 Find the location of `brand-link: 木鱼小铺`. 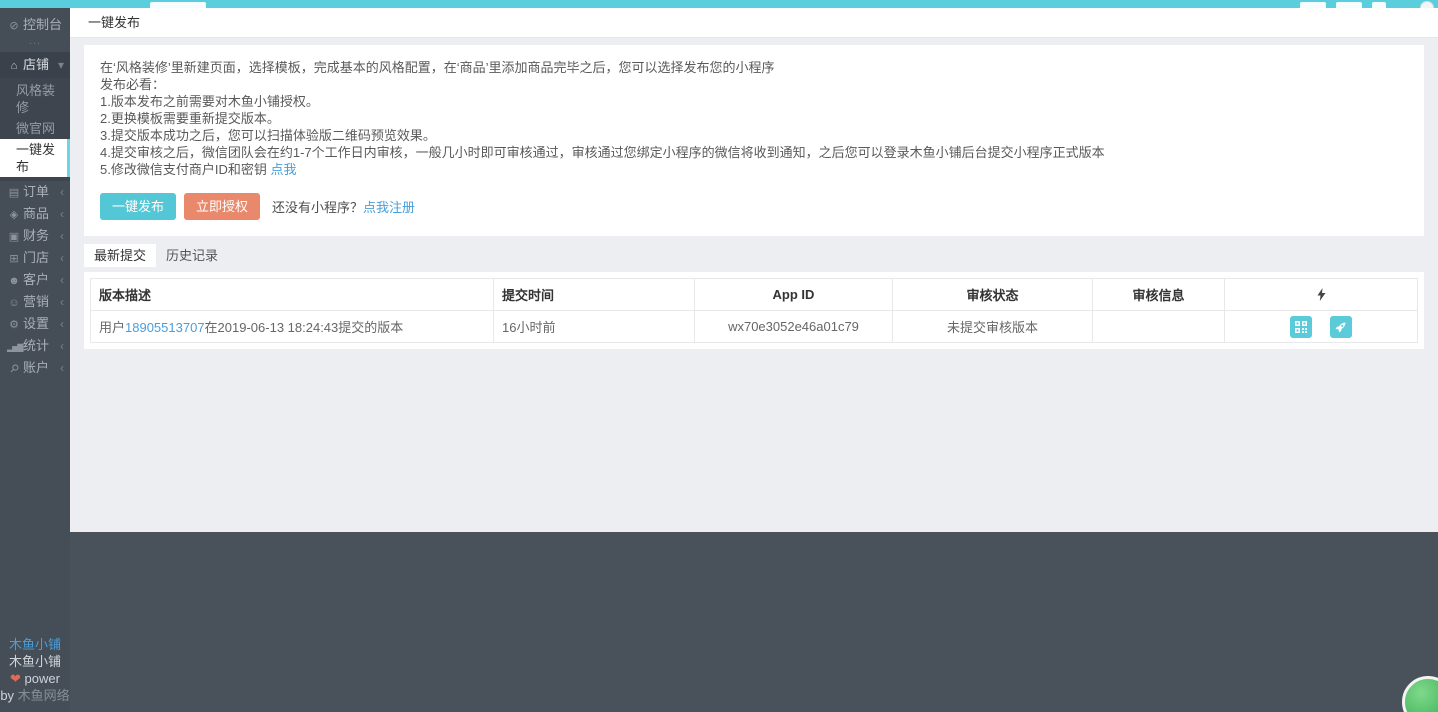

brand-link: 木鱼小铺 is located at coordinates (35, 644).